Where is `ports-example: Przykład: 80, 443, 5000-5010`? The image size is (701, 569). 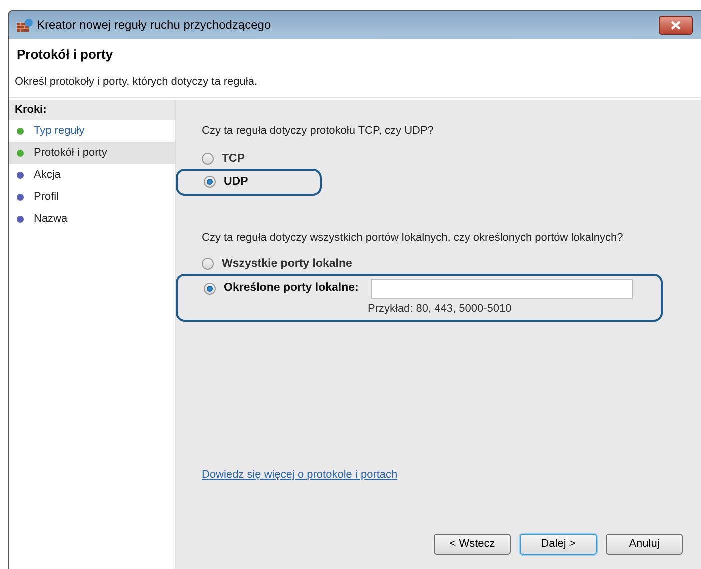
ports-example: Przykład: 80, 443, 5000-5010 is located at coordinates (440, 309).